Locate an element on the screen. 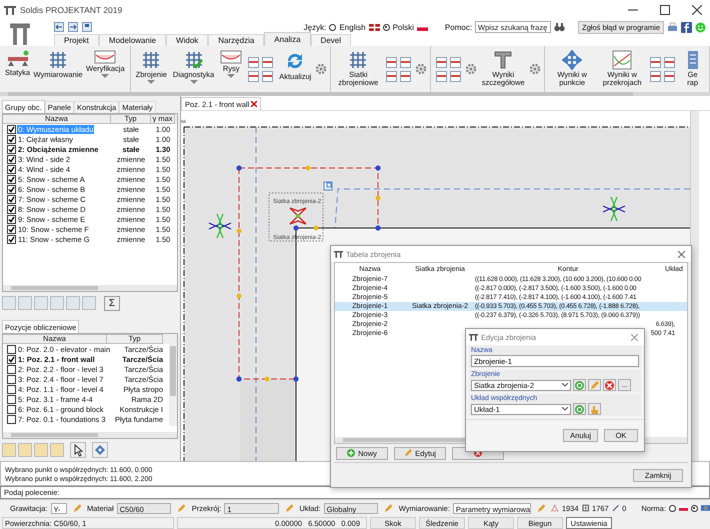 This screenshot has height=529, width=710. save-icon is located at coordinates (87, 27).